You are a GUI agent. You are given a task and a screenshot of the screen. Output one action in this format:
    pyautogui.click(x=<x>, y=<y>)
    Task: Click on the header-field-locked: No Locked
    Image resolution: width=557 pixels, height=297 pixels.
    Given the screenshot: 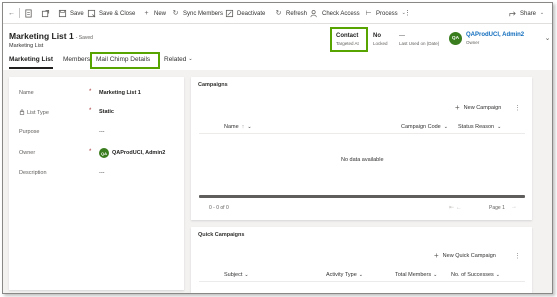 What is the action you would take?
    pyautogui.click(x=380, y=39)
    